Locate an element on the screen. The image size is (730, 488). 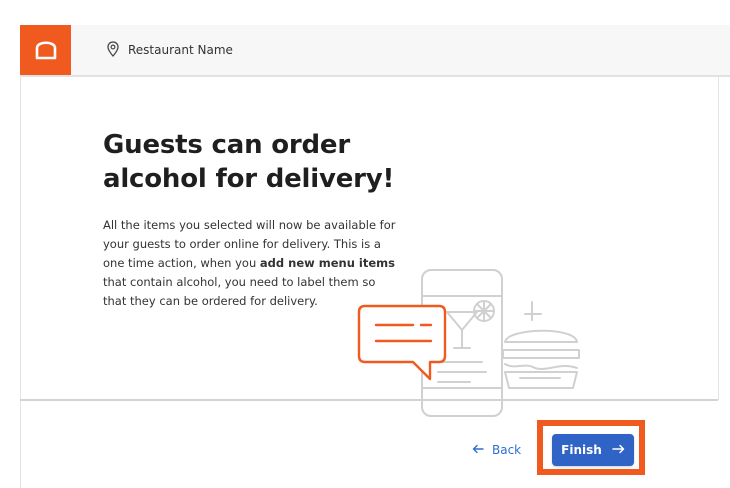
finish-label: Finish is located at coordinates (581, 450).